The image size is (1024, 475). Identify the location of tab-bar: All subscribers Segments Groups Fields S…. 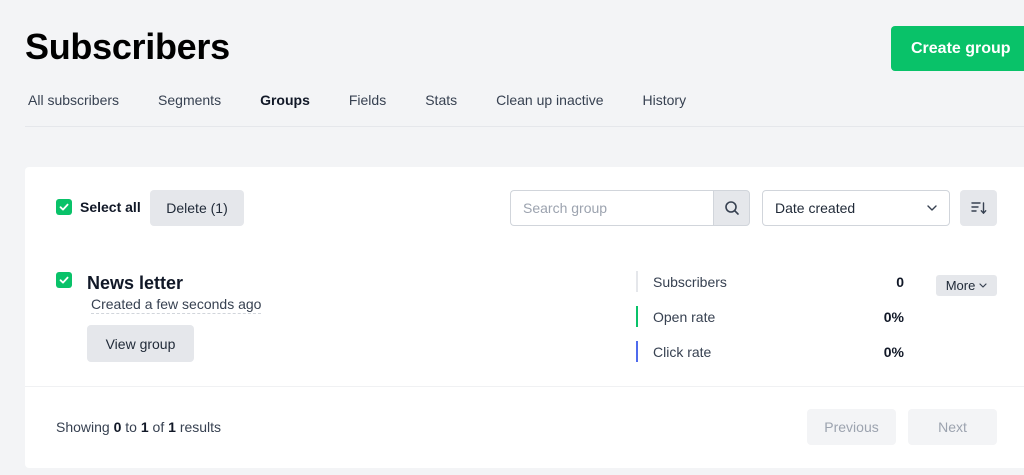
(376, 100).